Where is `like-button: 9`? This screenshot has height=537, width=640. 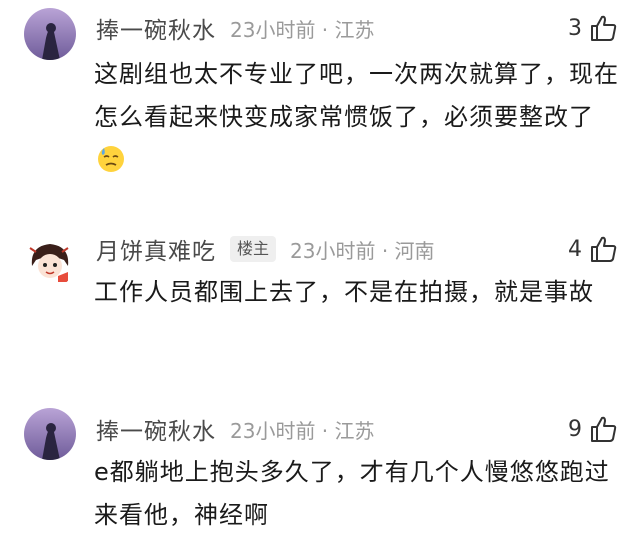 like-button: 9 is located at coordinates (593, 429).